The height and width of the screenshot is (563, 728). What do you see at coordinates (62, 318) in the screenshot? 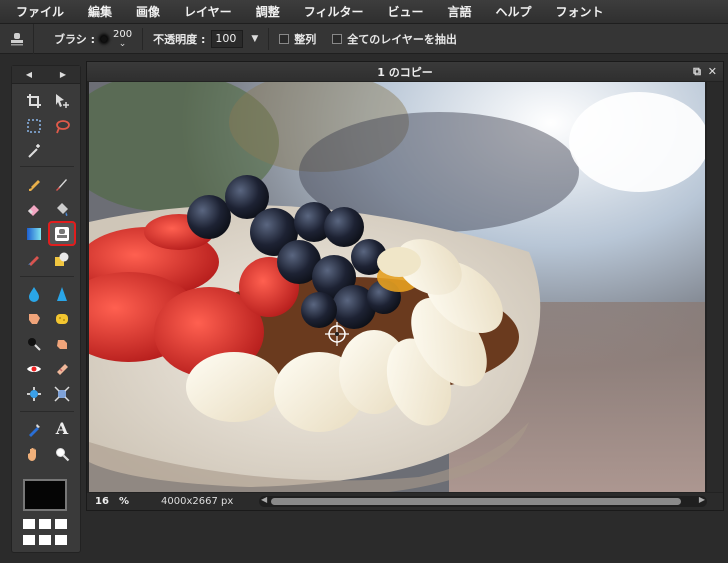
I see `sponge-icon` at bounding box center [62, 318].